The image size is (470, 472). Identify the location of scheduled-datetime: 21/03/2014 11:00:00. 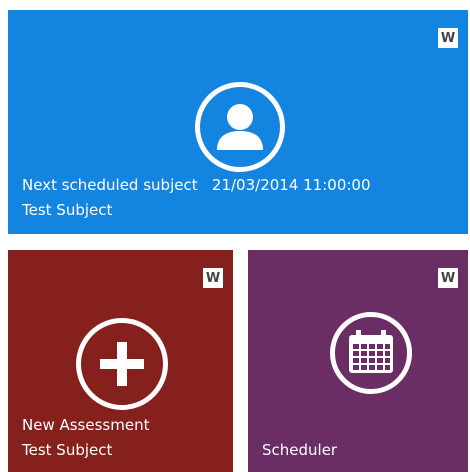
(291, 185).